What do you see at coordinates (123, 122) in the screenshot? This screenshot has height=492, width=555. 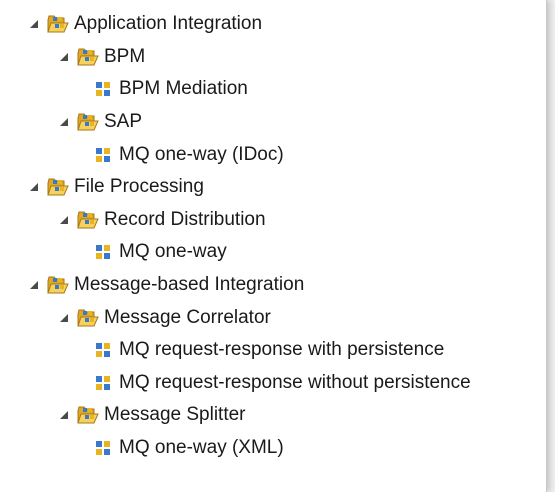 I see `tree-node-label: SAP` at bounding box center [123, 122].